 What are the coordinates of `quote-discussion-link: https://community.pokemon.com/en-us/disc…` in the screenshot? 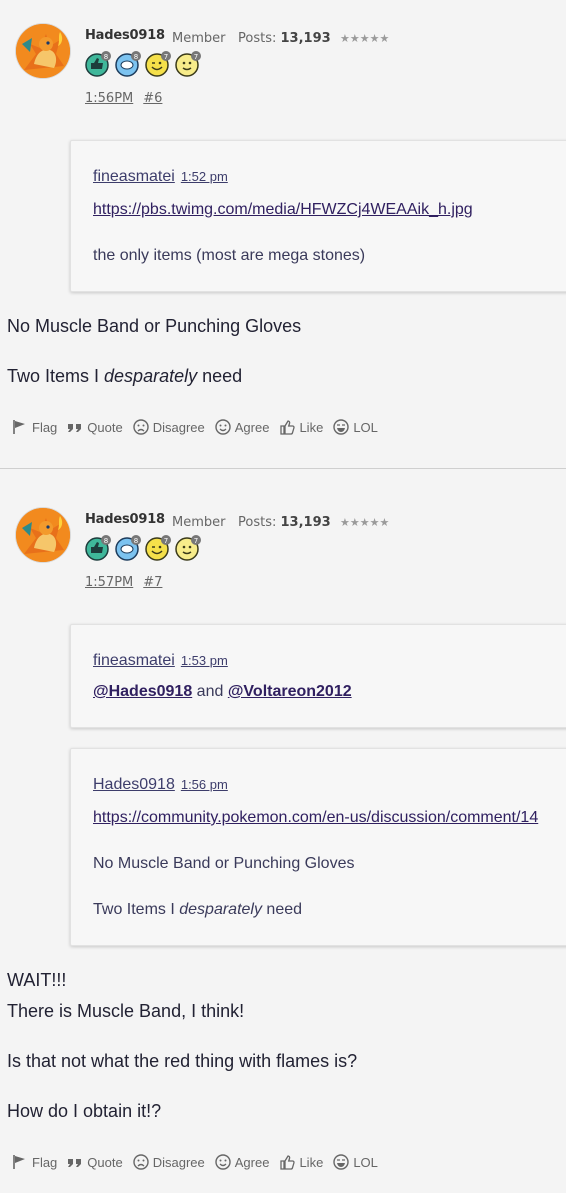 It's located at (315, 817).